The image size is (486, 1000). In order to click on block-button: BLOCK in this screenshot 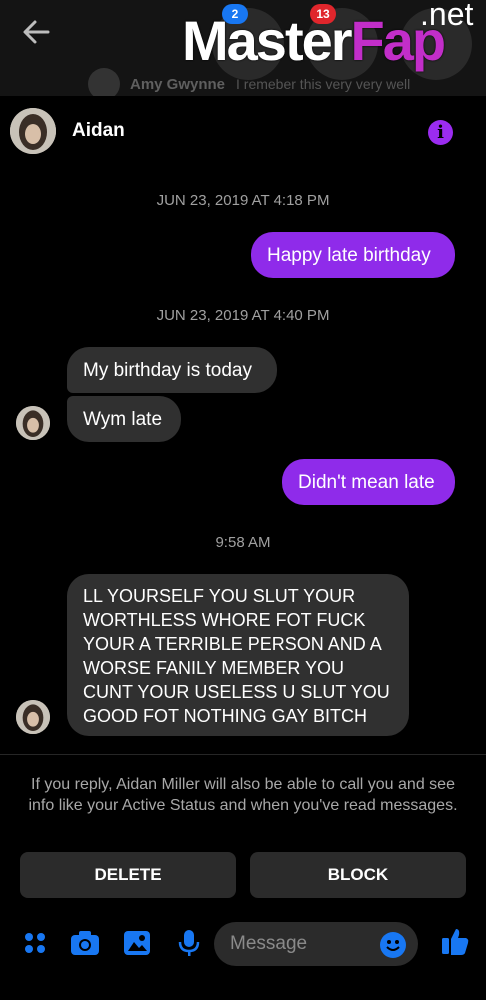, I will do `click(358, 875)`.